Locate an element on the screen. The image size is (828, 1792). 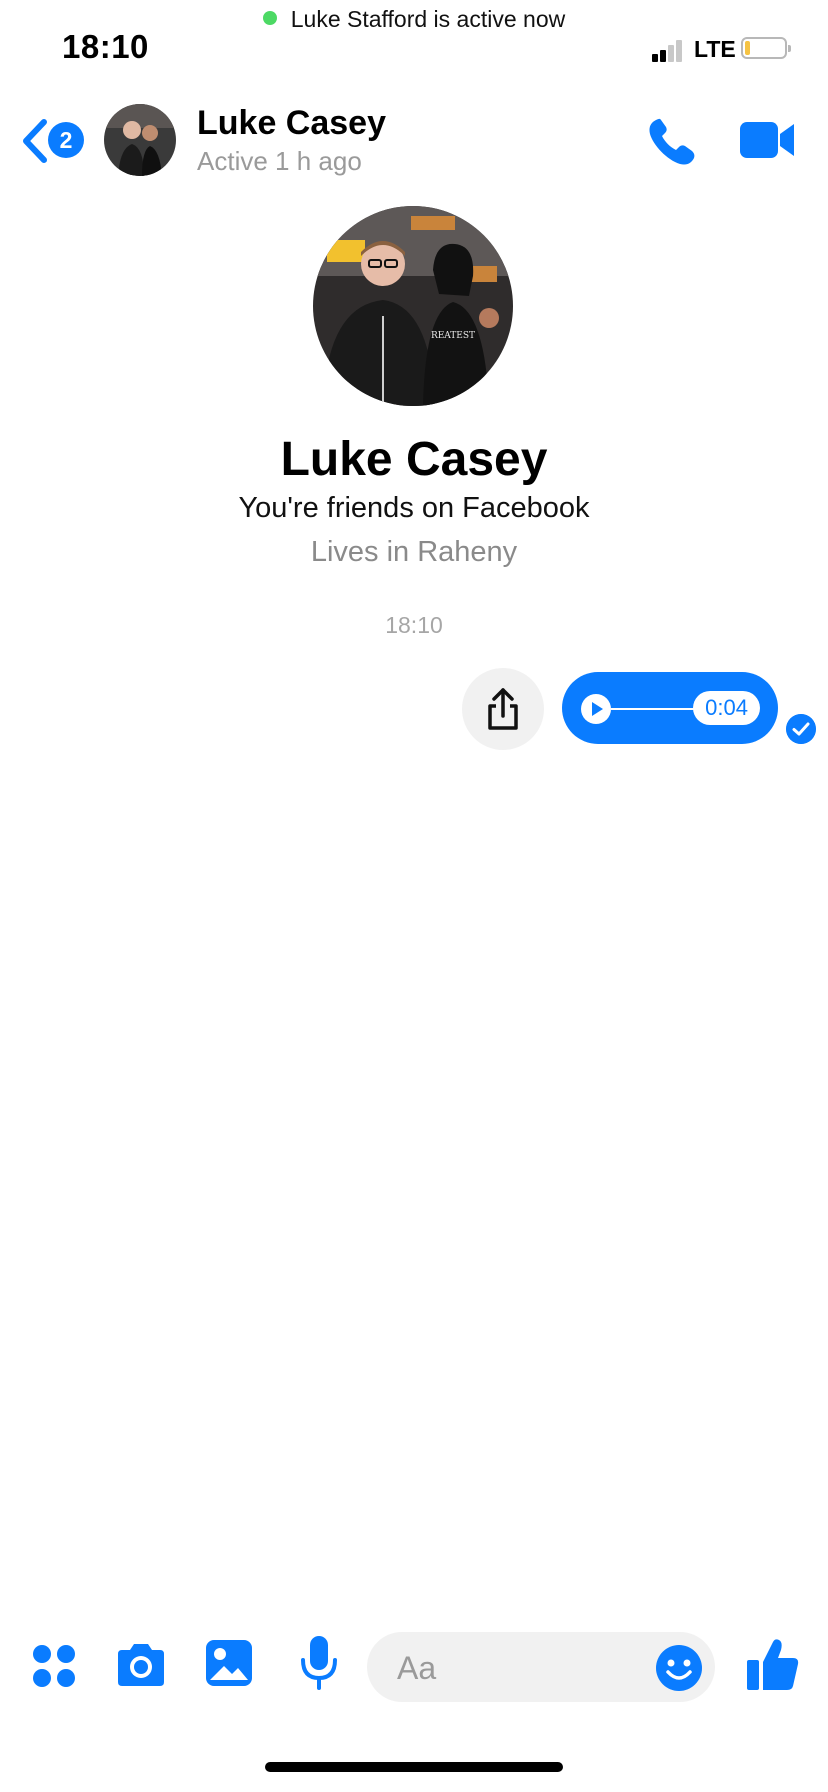
play-icon is located at coordinates (596, 709).